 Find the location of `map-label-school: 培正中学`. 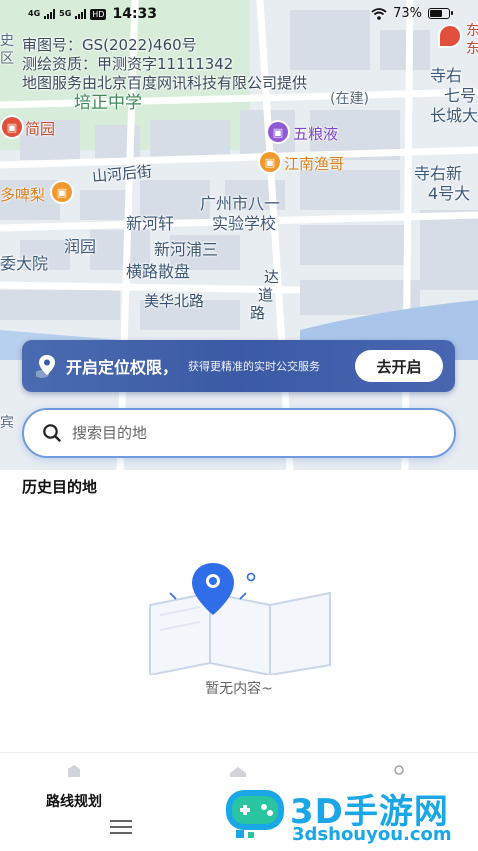

map-label-school: 培正中学 is located at coordinates (108, 103).